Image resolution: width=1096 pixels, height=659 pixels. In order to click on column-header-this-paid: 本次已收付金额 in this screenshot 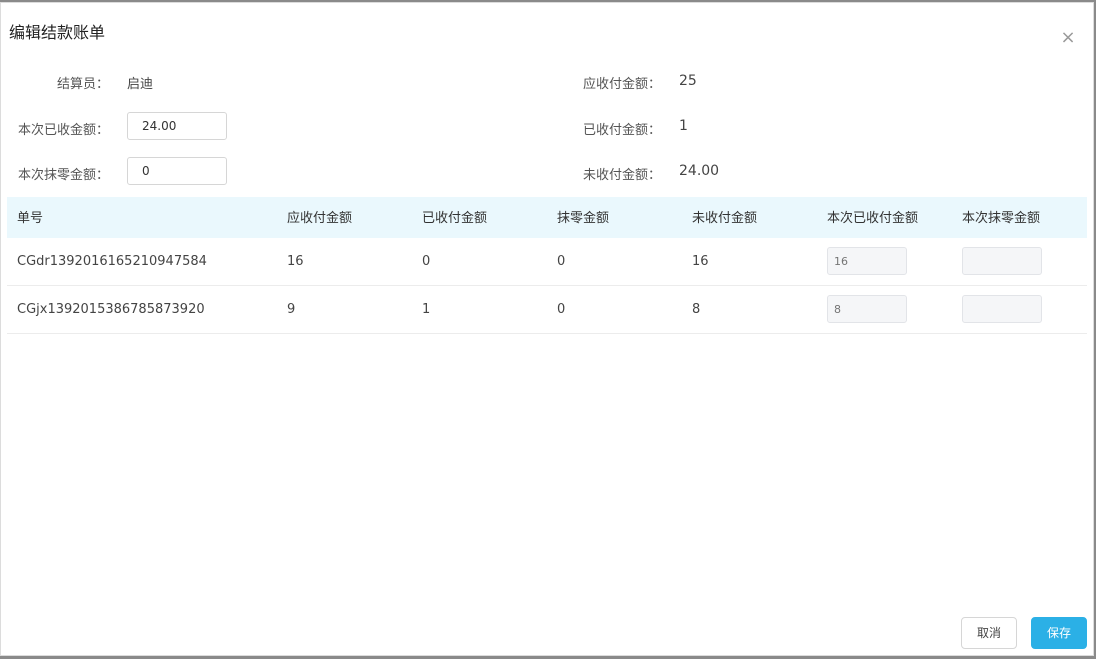, I will do `click(873, 218)`.